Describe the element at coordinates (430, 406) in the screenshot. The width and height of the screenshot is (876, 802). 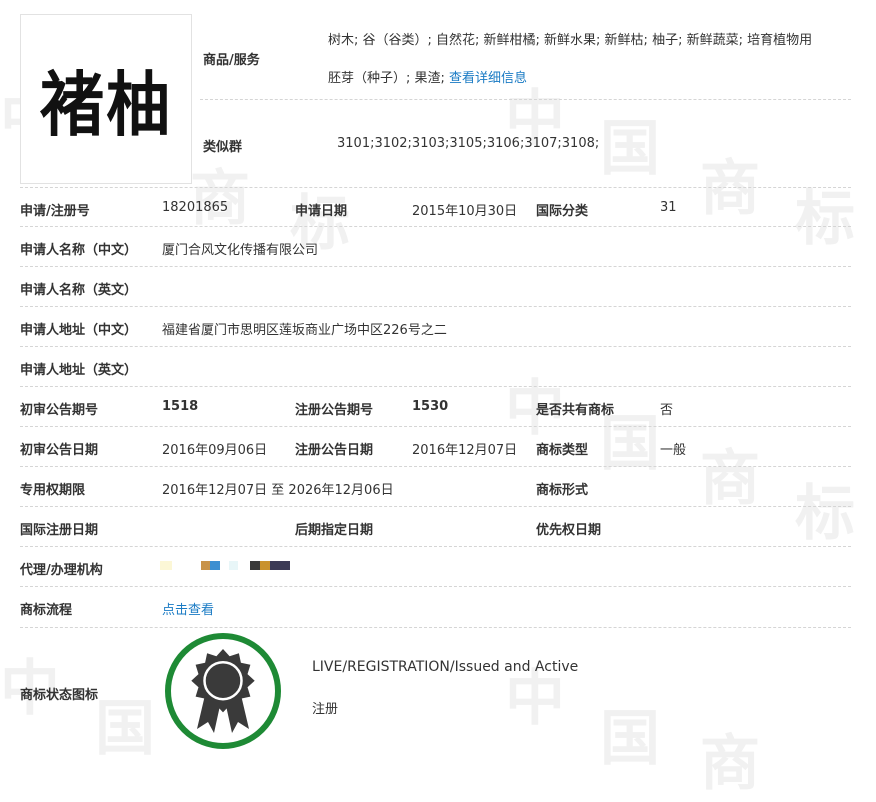
I see `reg-pub-no-value: 1530` at that location.